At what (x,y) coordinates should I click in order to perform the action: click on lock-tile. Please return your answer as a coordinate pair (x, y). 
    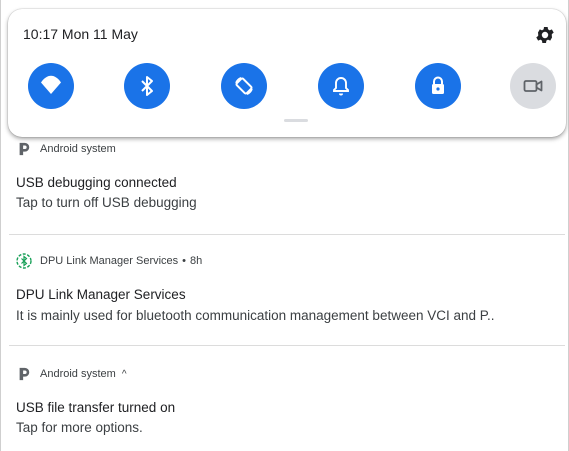
    Looking at the image, I should click on (438, 86).